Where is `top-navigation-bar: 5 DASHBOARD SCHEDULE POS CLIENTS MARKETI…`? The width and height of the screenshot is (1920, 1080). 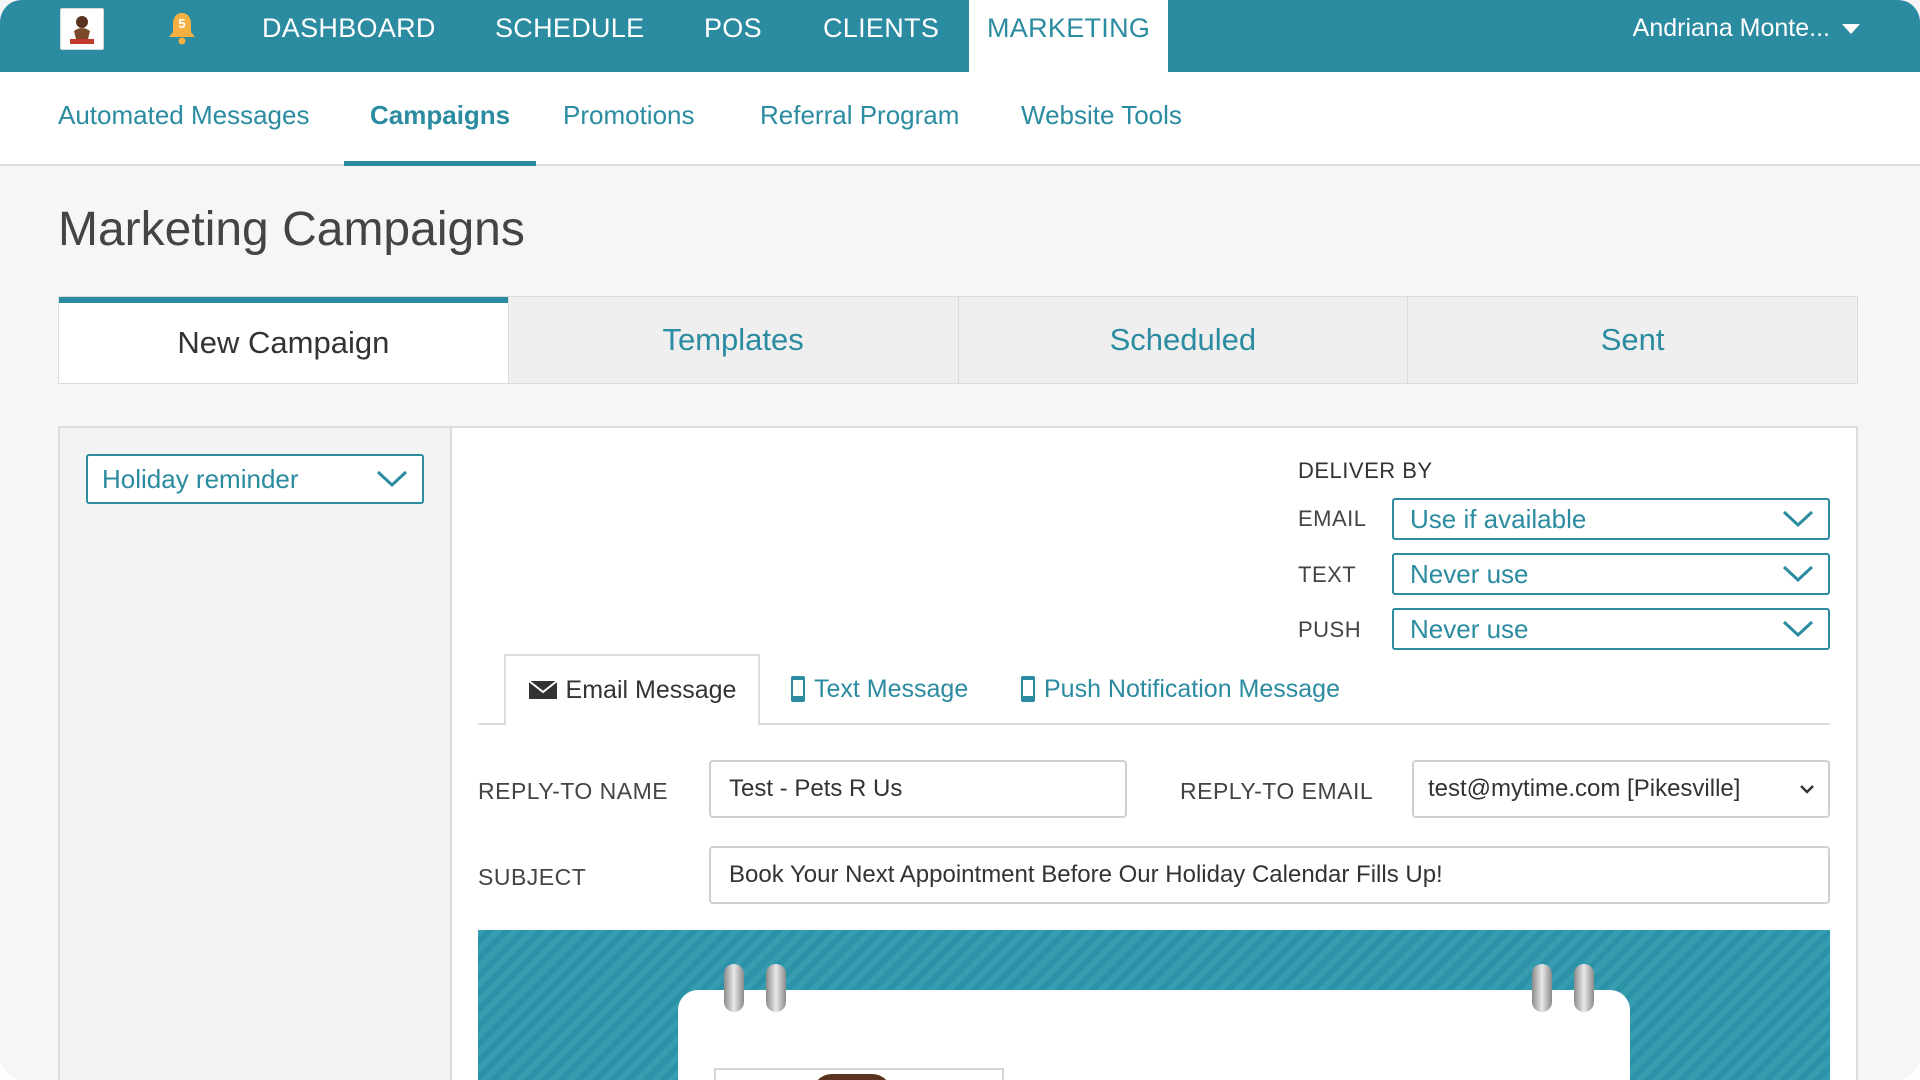 top-navigation-bar: 5 DASHBOARD SCHEDULE POS CLIENTS MARKETI… is located at coordinates (960, 36).